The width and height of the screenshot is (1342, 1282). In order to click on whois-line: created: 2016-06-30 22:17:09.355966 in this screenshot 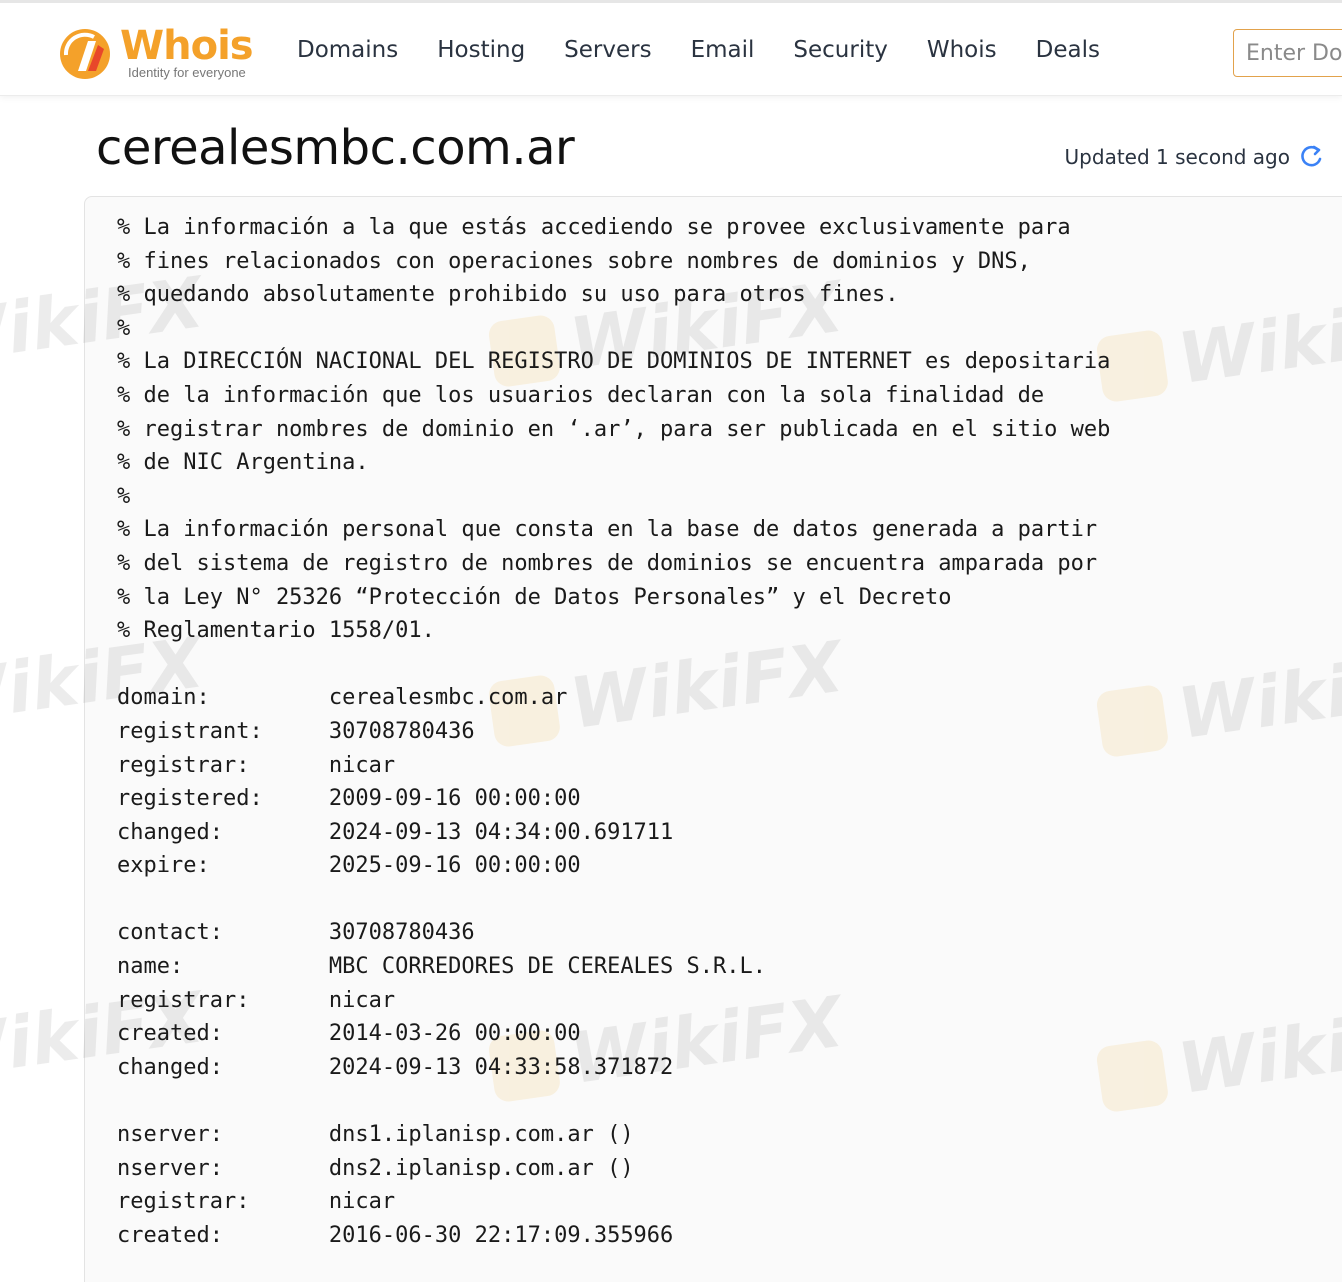, I will do `click(395, 1235)`.